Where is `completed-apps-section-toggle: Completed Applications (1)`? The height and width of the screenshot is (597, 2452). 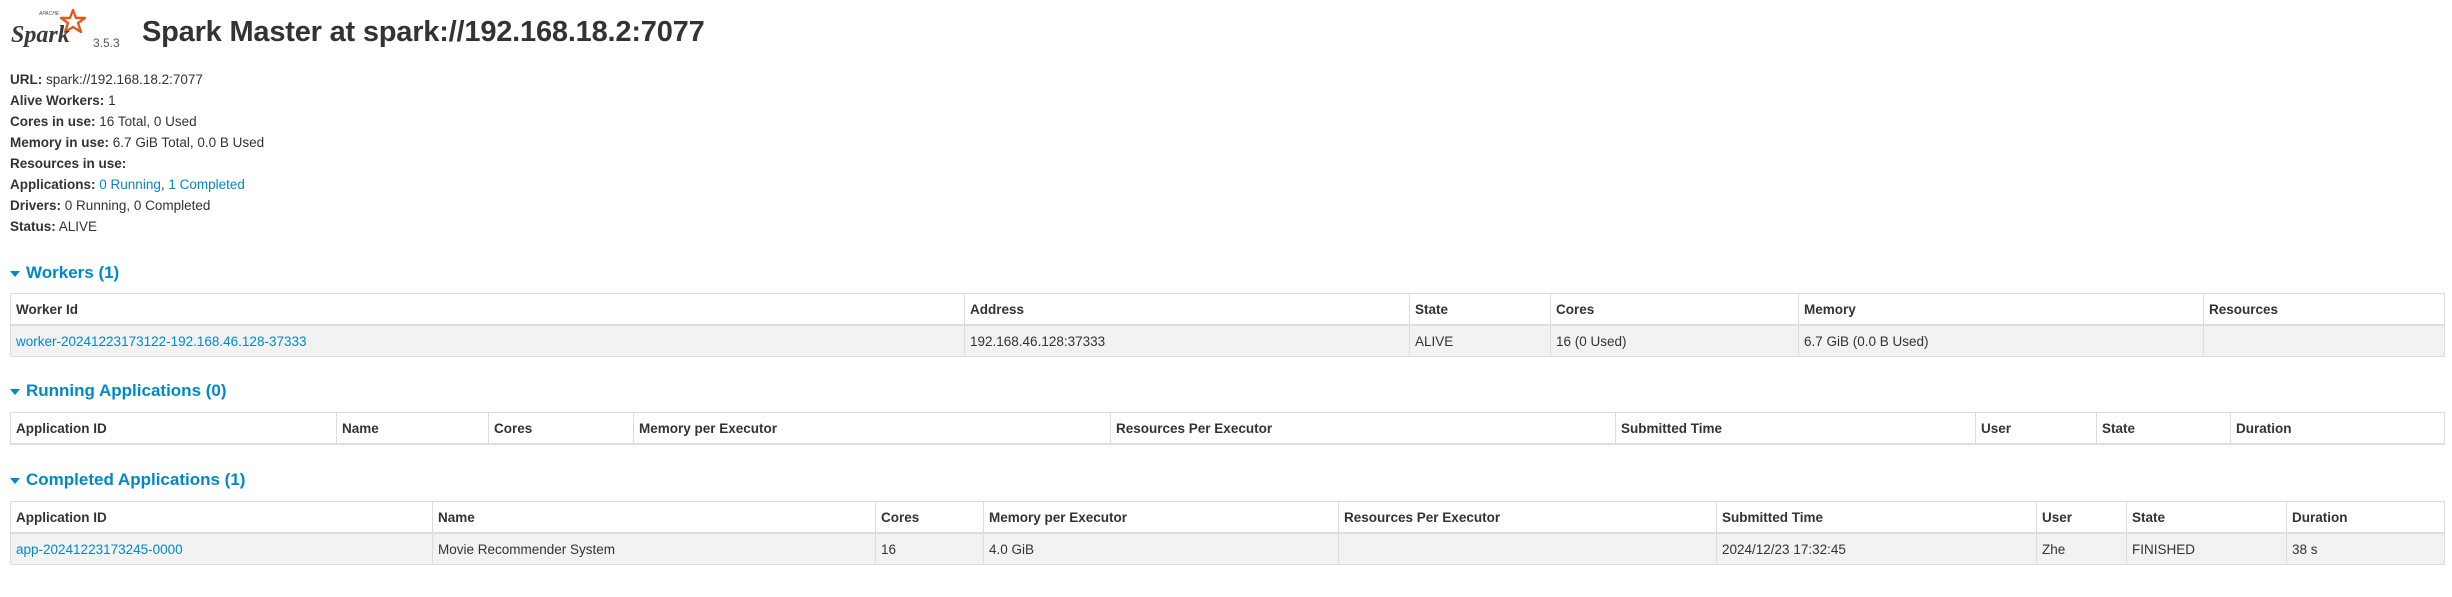 completed-apps-section-toggle: Completed Applications (1) is located at coordinates (1227, 480).